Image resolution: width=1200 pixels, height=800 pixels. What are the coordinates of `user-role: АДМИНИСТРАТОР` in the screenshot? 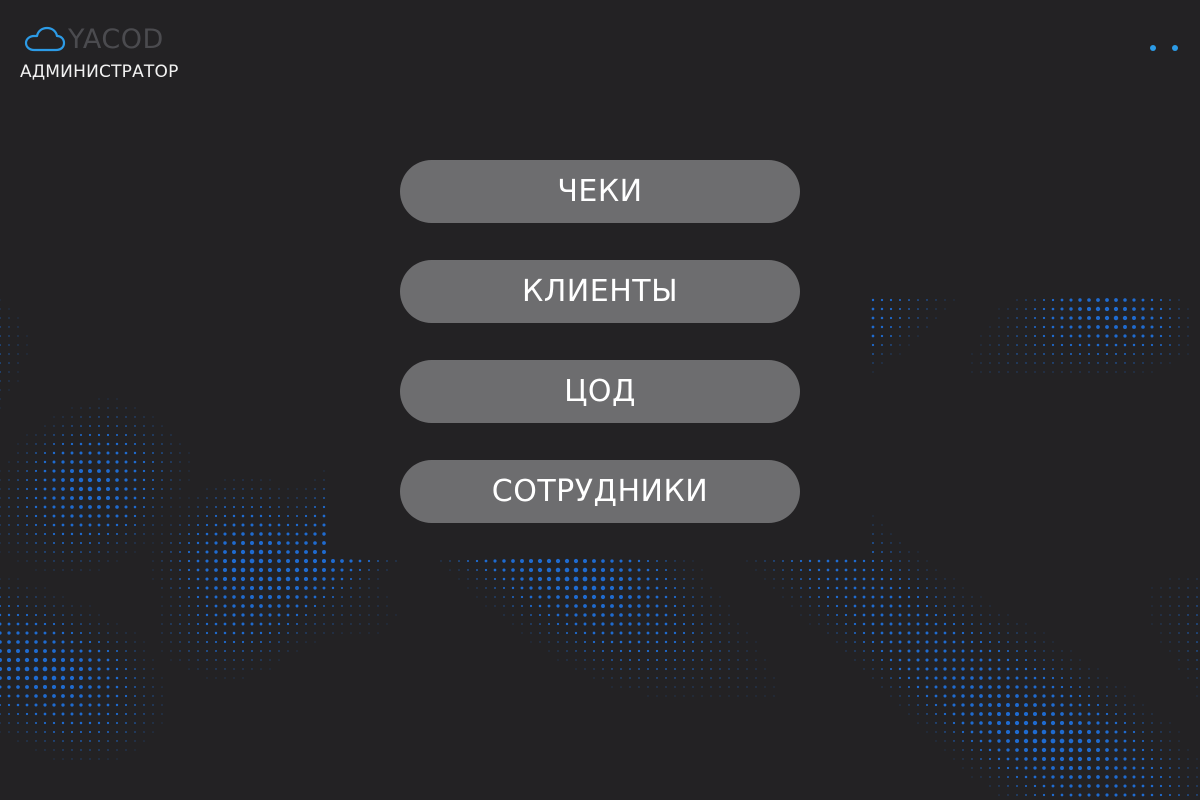 It's located at (99, 72).